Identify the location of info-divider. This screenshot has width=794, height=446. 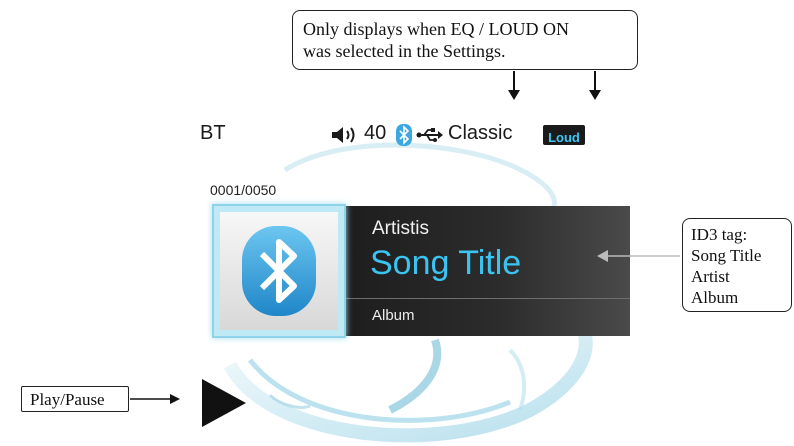
(485, 298).